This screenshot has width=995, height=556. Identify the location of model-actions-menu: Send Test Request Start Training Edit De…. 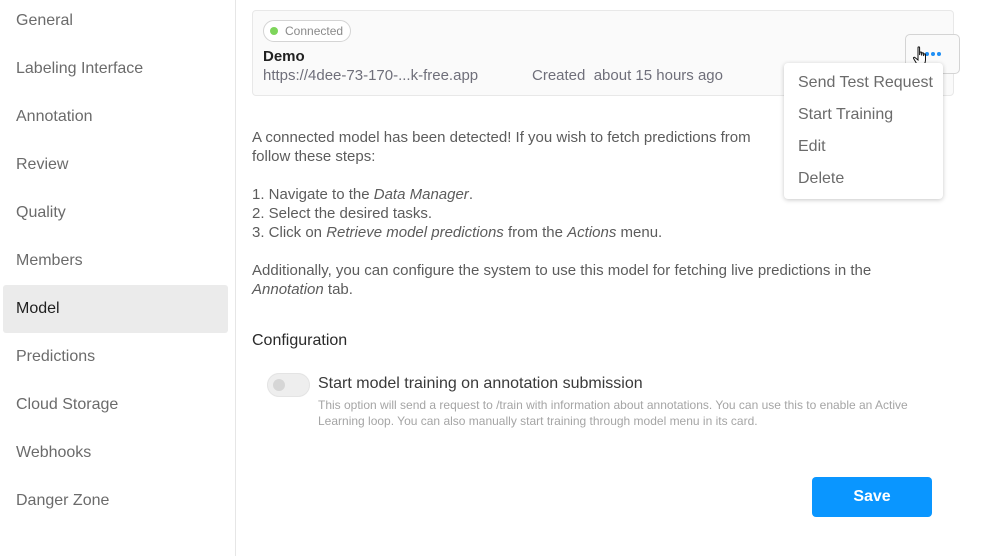
(863, 131).